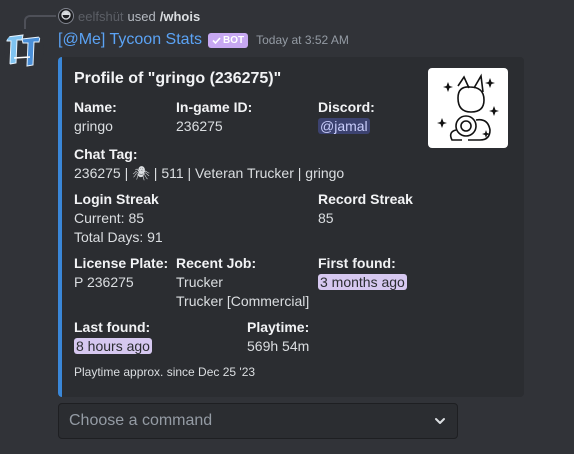 The height and width of the screenshot is (454, 574). What do you see at coordinates (440, 421) in the screenshot?
I see `chevron-down-icon` at bounding box center [440, 421].